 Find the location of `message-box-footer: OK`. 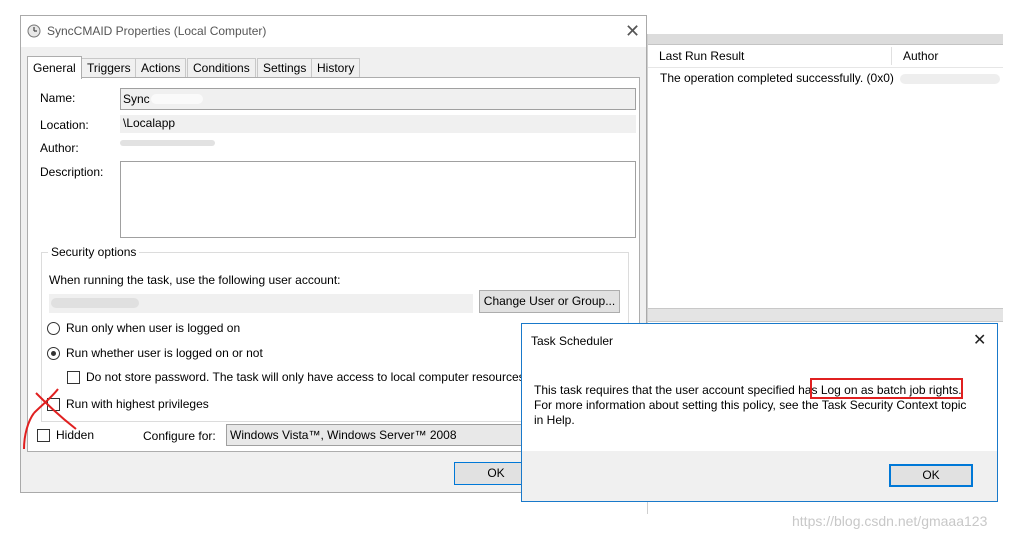

message-box-footer: OK is located at coordinates (759, 476).